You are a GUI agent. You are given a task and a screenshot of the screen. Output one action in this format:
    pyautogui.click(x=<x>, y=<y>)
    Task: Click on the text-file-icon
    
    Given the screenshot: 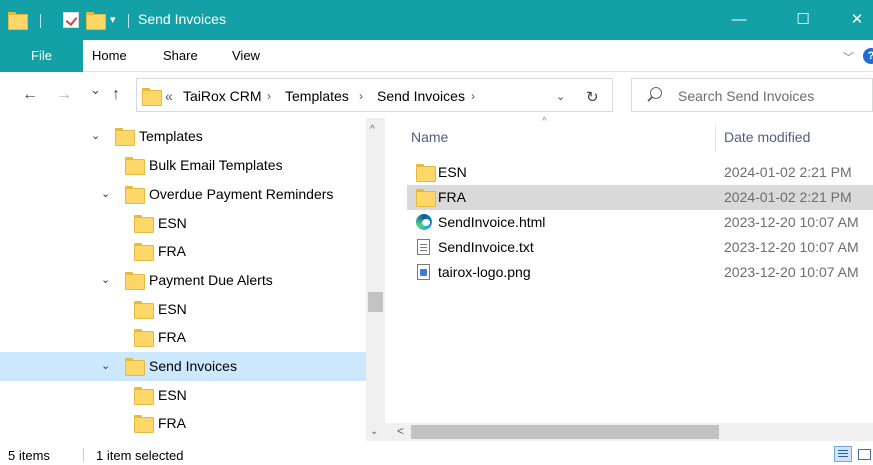 What is the action you would take?
    pyautogui.click(x=423, y=247)
    